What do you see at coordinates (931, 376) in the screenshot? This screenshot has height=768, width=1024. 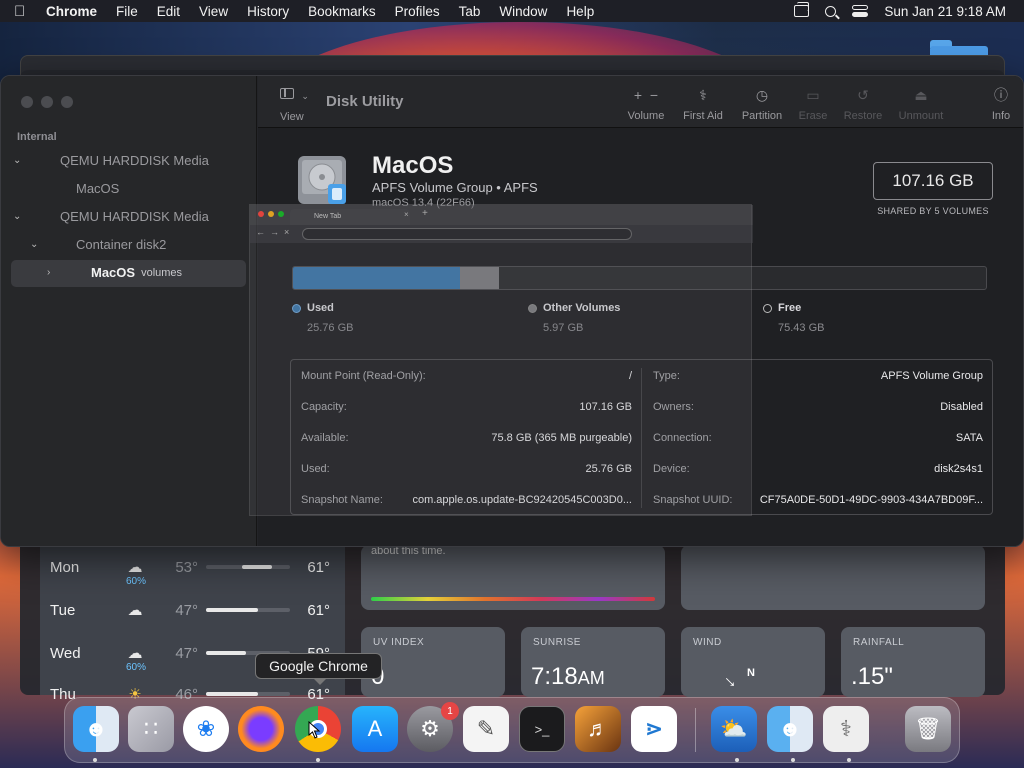 I see `info-value: APFS Volume Group` at bounding box center [931, 376].